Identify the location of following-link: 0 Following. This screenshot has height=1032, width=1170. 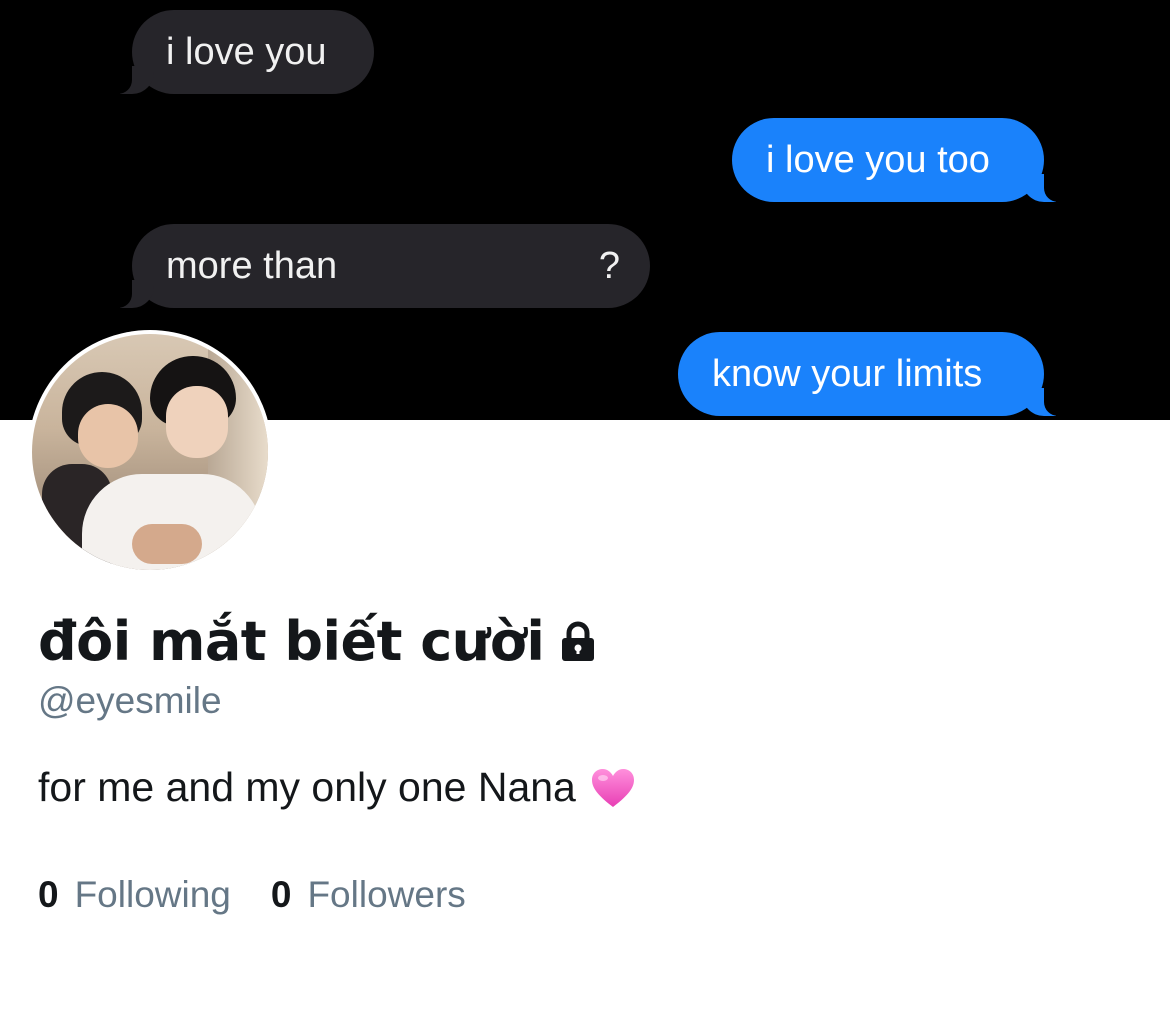
(134, 895).